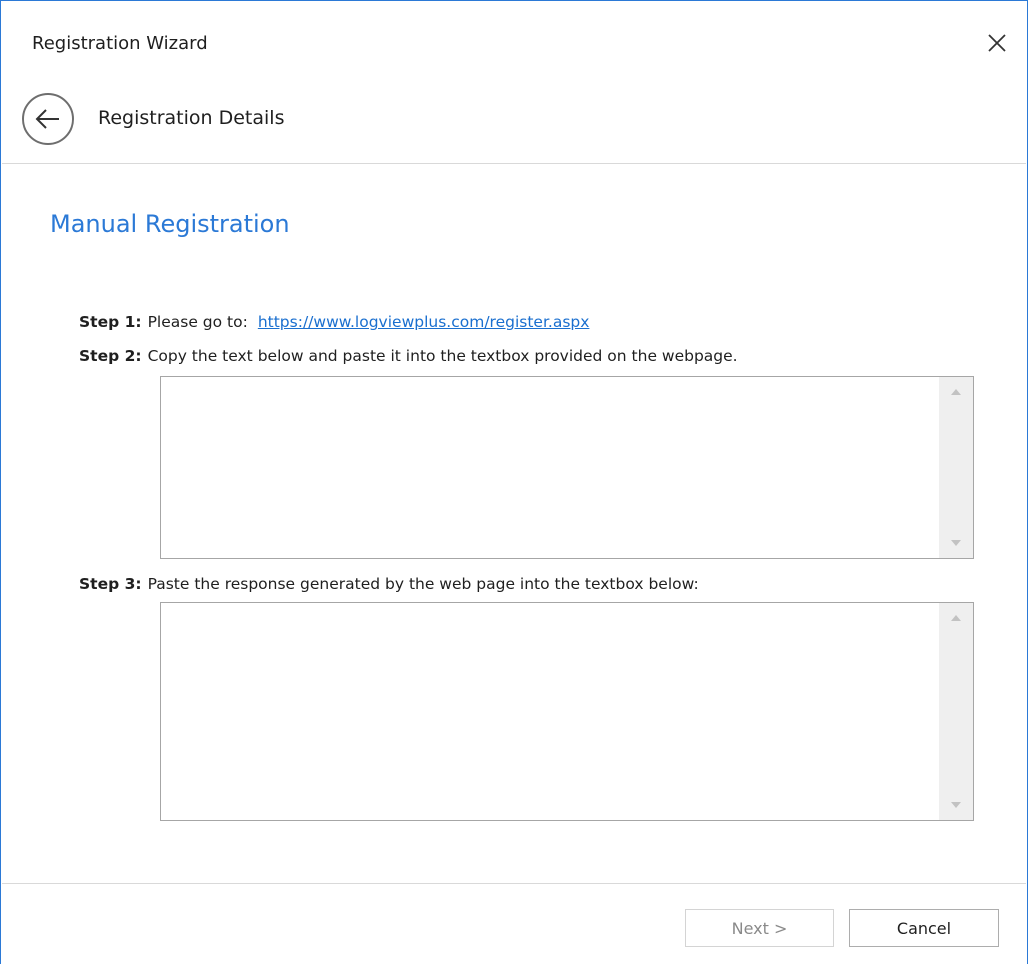 The height and width of the screenshot is (964, 1028). What do you see at coordinates (110, 584) in the screenshot?
I see `step3-label: Step 3:` at bounding box center [110, 584].